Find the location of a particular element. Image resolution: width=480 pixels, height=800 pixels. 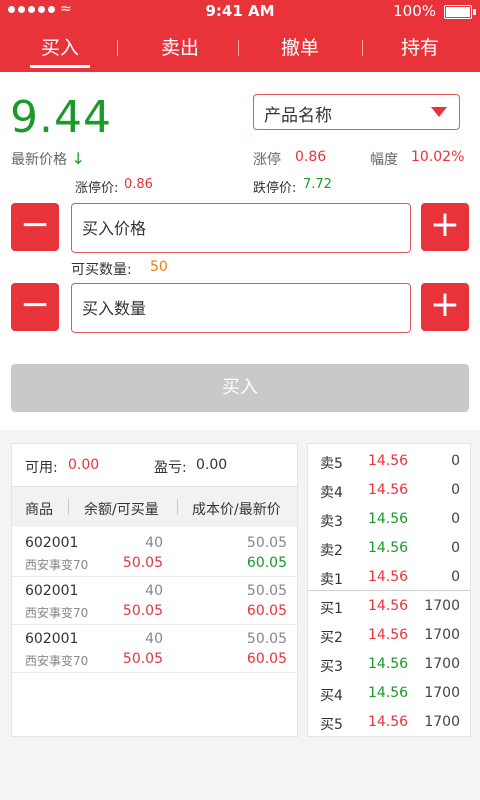

tab-buy: 买入 is located at coordinates (60, 48).